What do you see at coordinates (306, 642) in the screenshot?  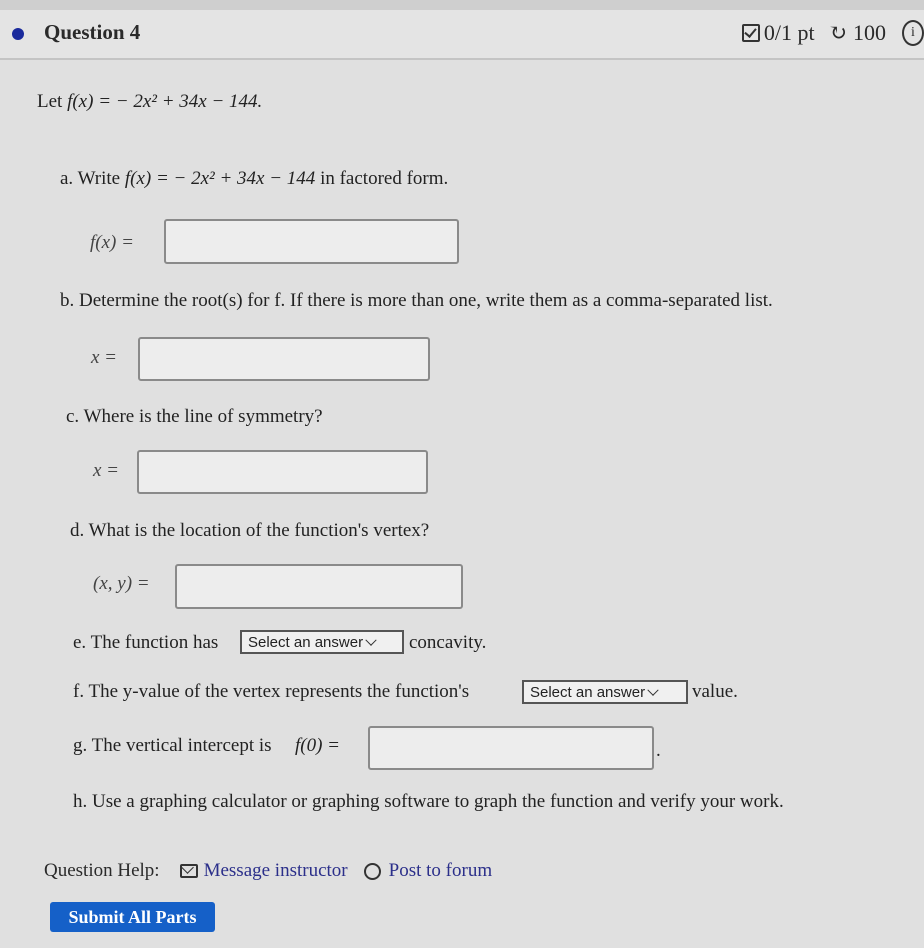 I see `part-e-select-value: Select an answer` at bounding box center [306, 642].